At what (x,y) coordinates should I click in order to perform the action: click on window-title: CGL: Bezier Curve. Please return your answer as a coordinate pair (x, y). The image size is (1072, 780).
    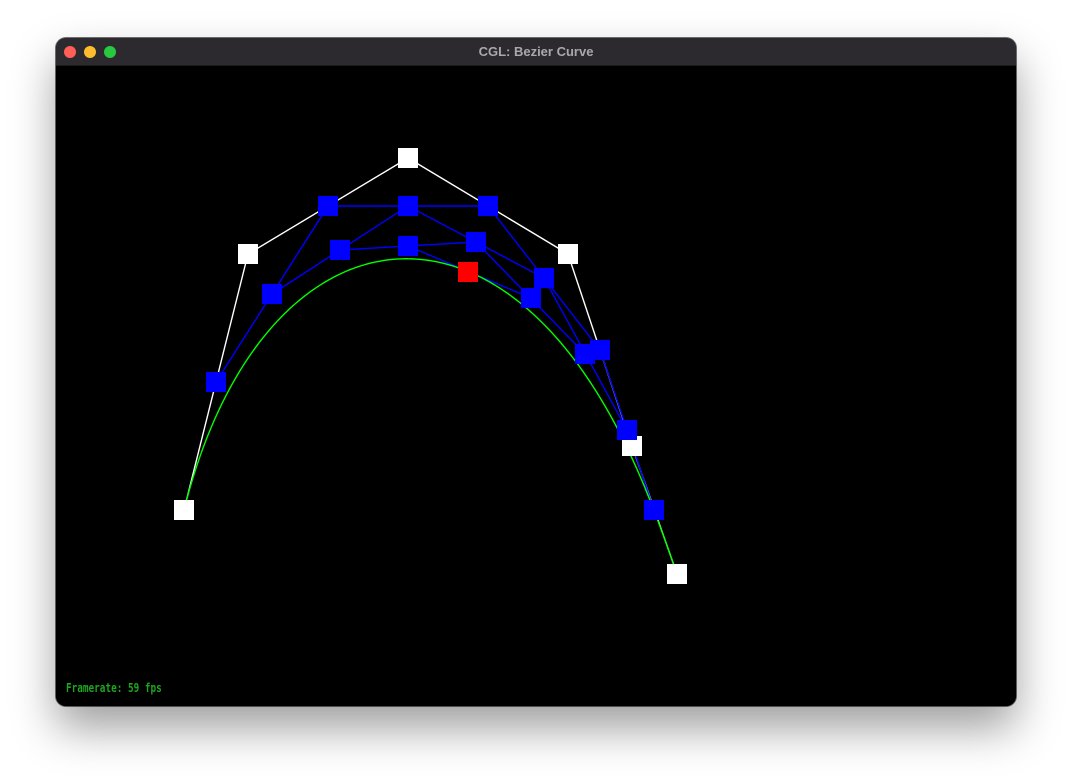
    Looking at the image, I should click on (536, 51).